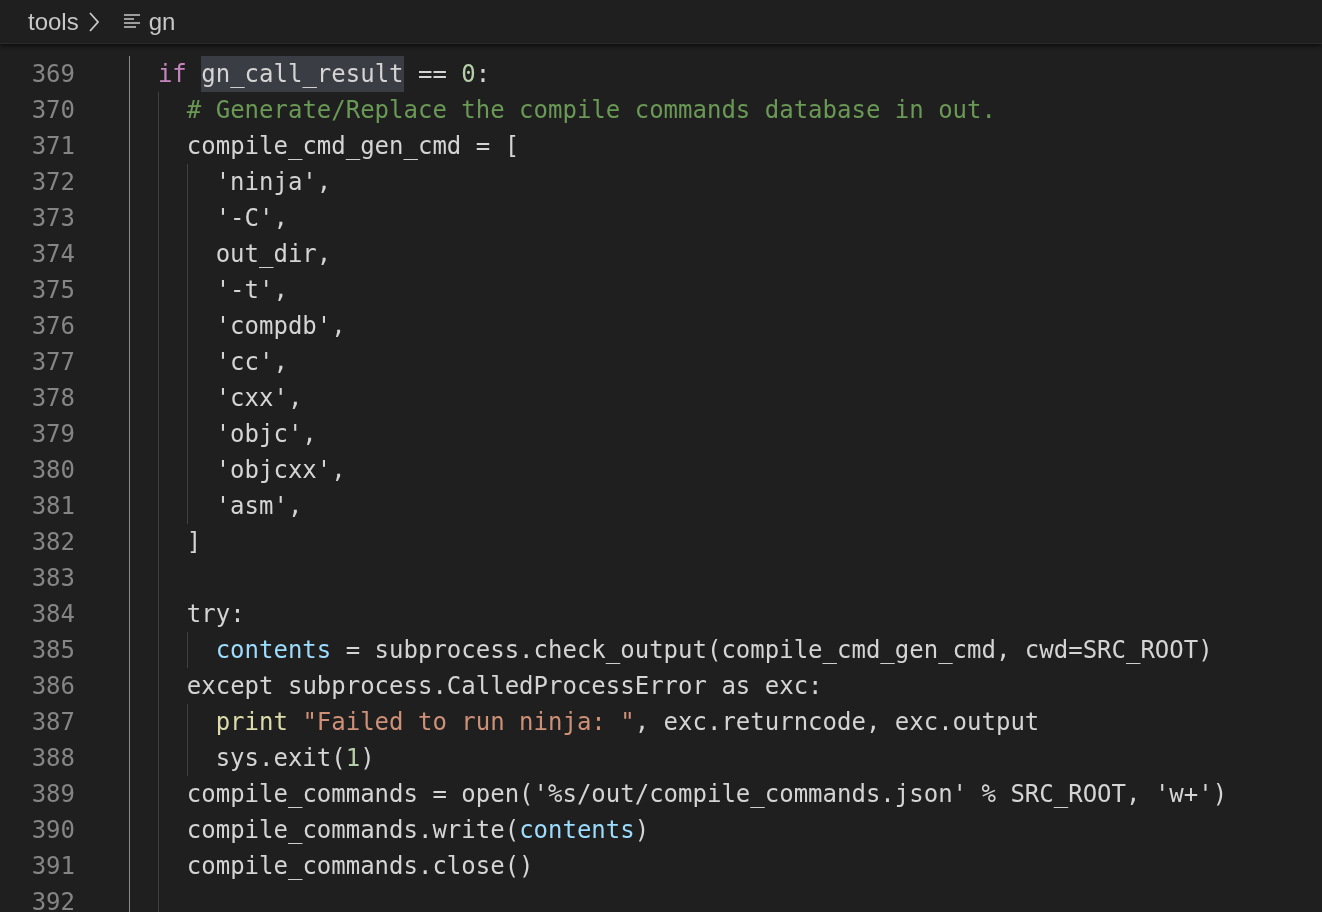 Image resolution: width=1322 pixels, height=912 pixels. What do you see at coordinates (52, 578) in the screenshot?
I see `line-number: 383` at bounding box center [52, 578].